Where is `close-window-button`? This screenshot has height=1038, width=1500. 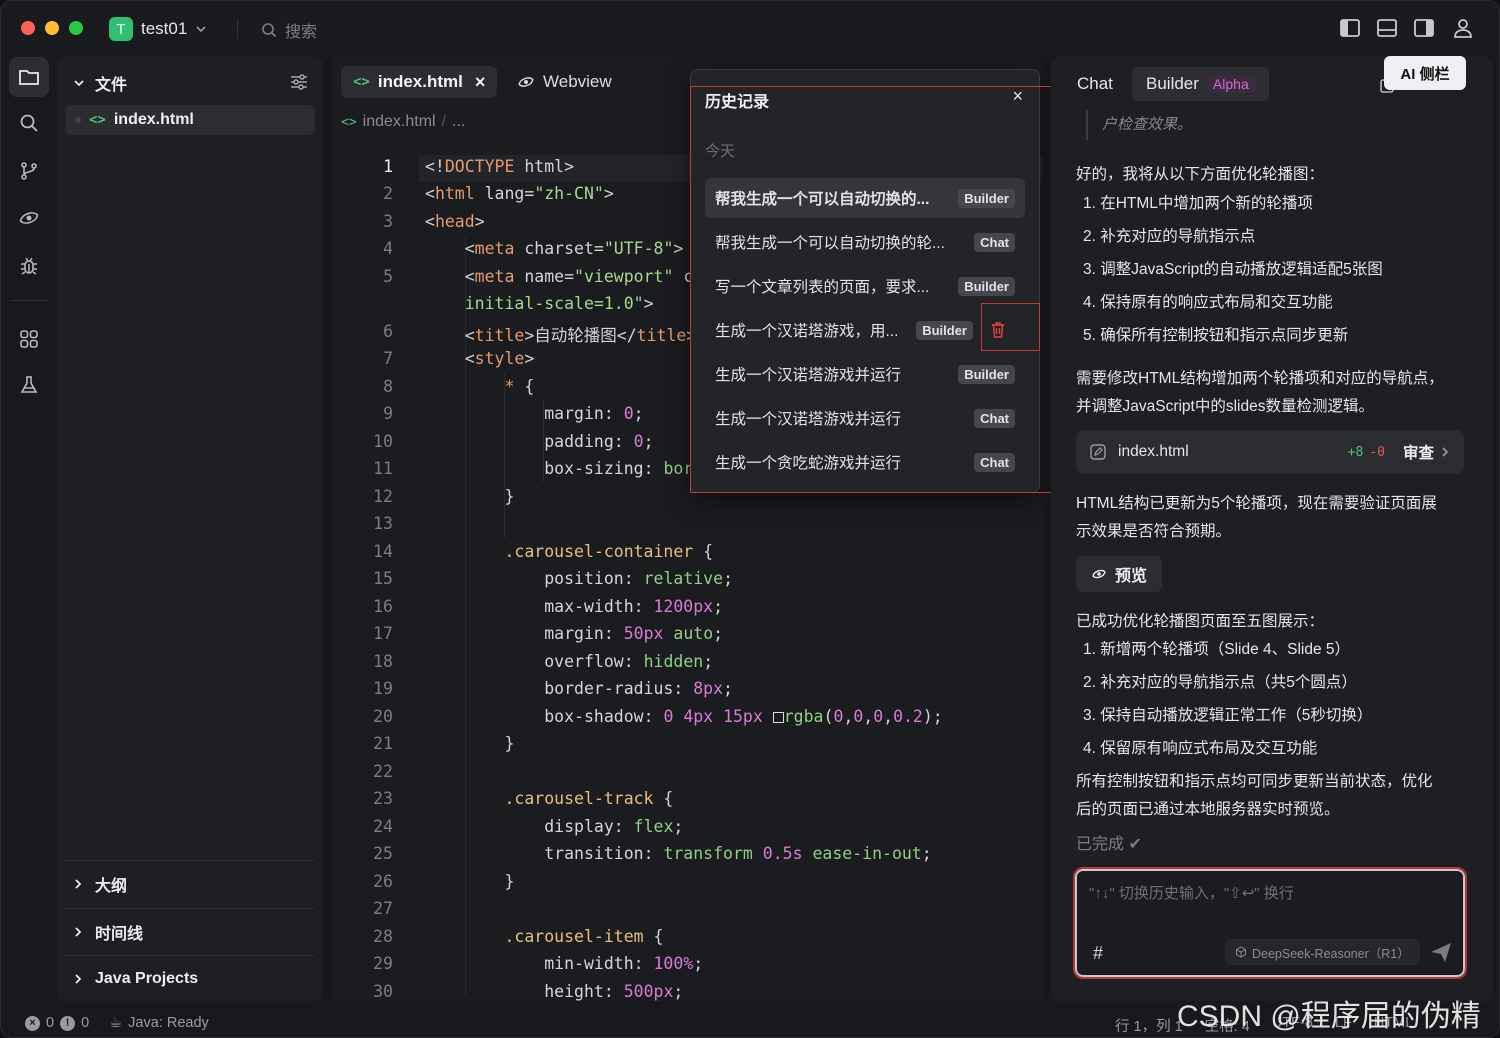 close-window-button is located at coordinates (28, 28).